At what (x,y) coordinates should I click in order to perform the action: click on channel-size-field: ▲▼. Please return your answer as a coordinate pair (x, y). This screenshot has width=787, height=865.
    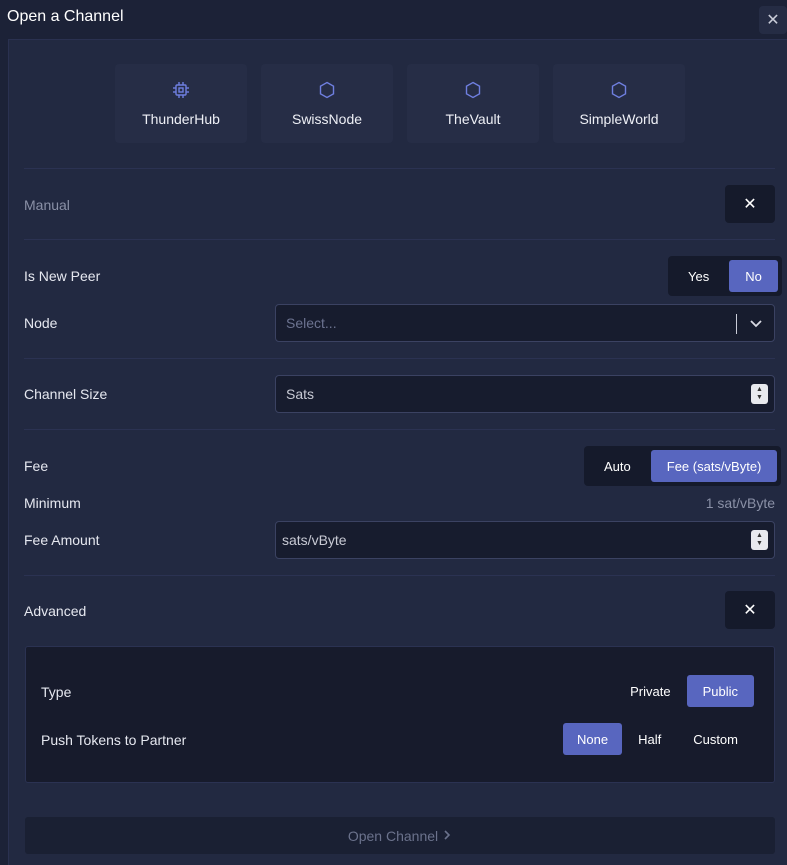
    Looking at the image, I should click on (525, 394).